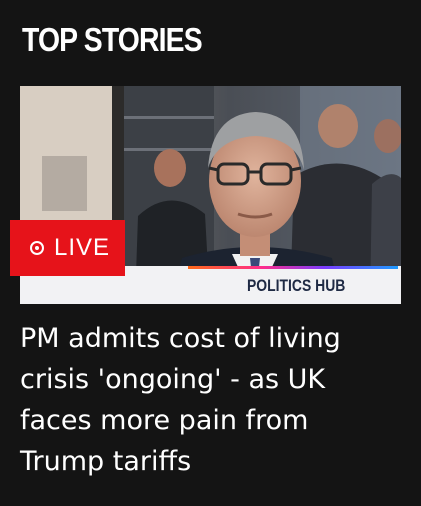 The width and height of the screenshot is (421, 506). What do you see at coordinates (296, 285) in the screenshot?
I see `politics-hub-label: POLITICS HUB` at bounding box center [296, 285].